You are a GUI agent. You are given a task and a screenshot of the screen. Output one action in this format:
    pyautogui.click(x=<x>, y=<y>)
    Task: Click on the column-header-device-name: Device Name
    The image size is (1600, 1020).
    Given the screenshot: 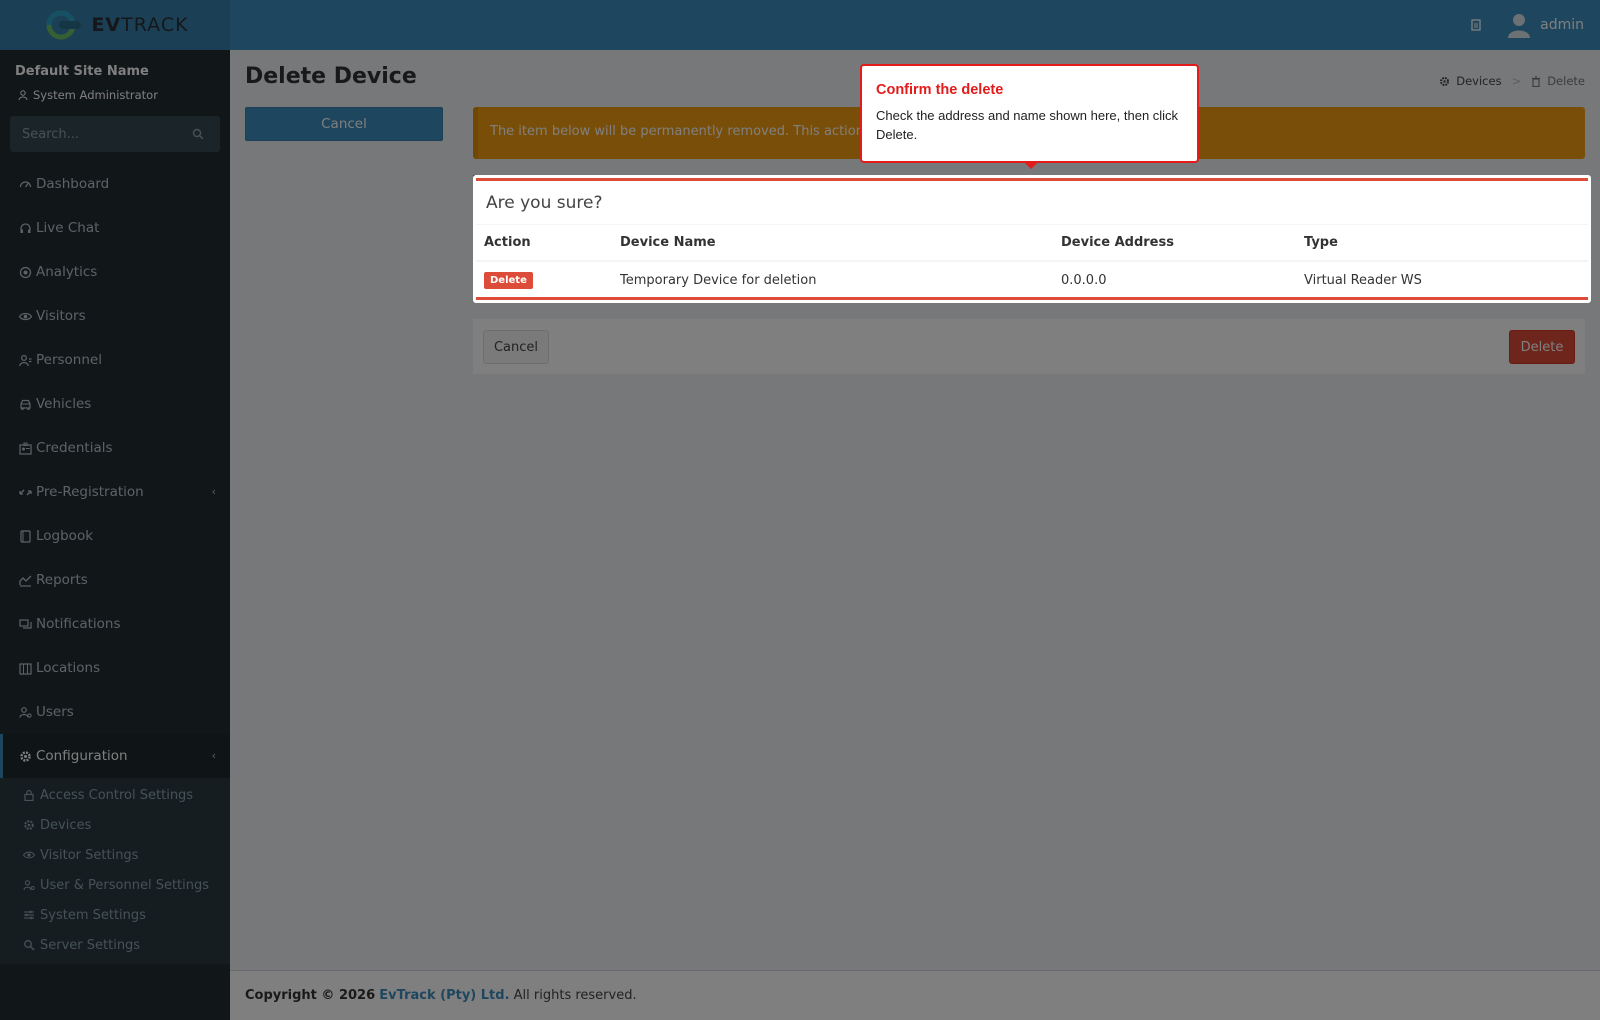 What is the action you would take?
    pyautogui.click(x=832, y=243)
    